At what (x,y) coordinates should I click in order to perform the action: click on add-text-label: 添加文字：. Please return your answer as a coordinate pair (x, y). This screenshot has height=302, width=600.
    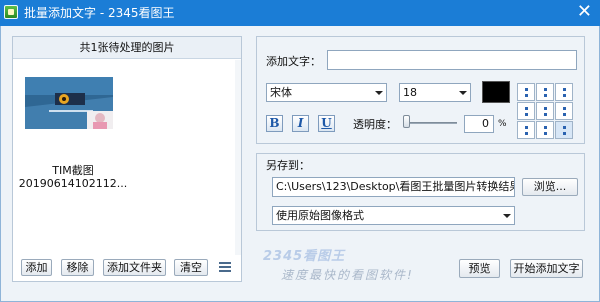
    Looking at the image, I should click on (293, 61).